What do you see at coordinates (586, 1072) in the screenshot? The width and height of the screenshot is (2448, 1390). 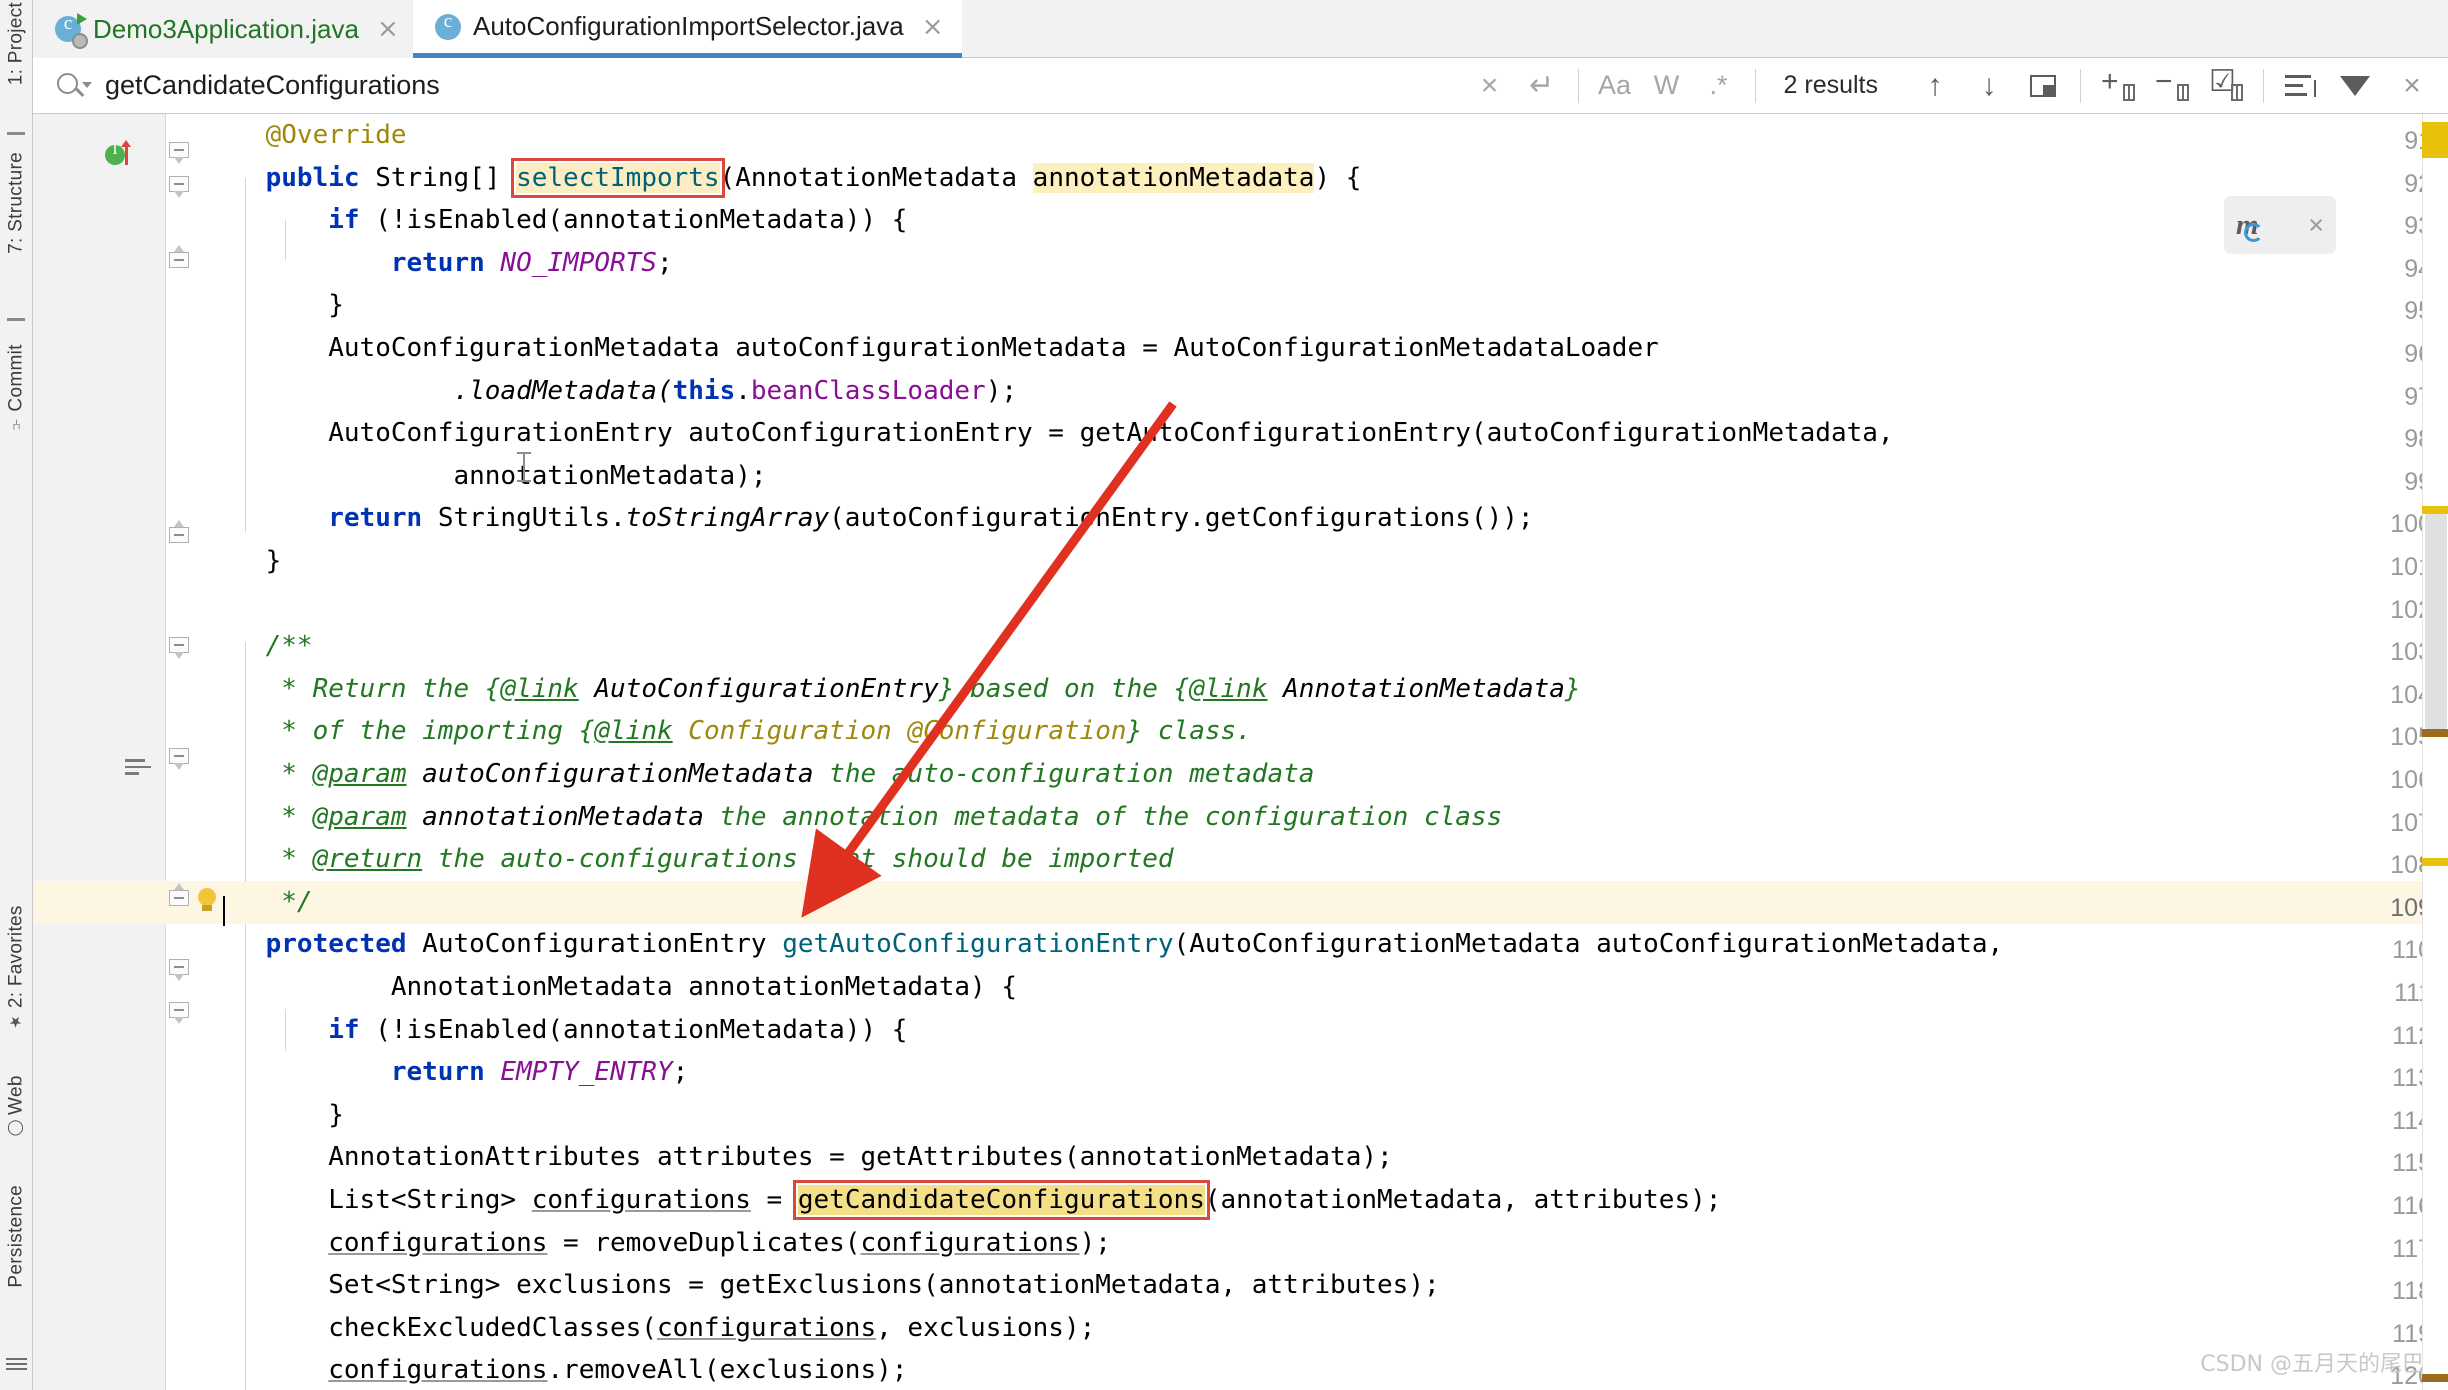 I see `code-token: EMPTY_ENTRY` at bounding box center [586, 1072].